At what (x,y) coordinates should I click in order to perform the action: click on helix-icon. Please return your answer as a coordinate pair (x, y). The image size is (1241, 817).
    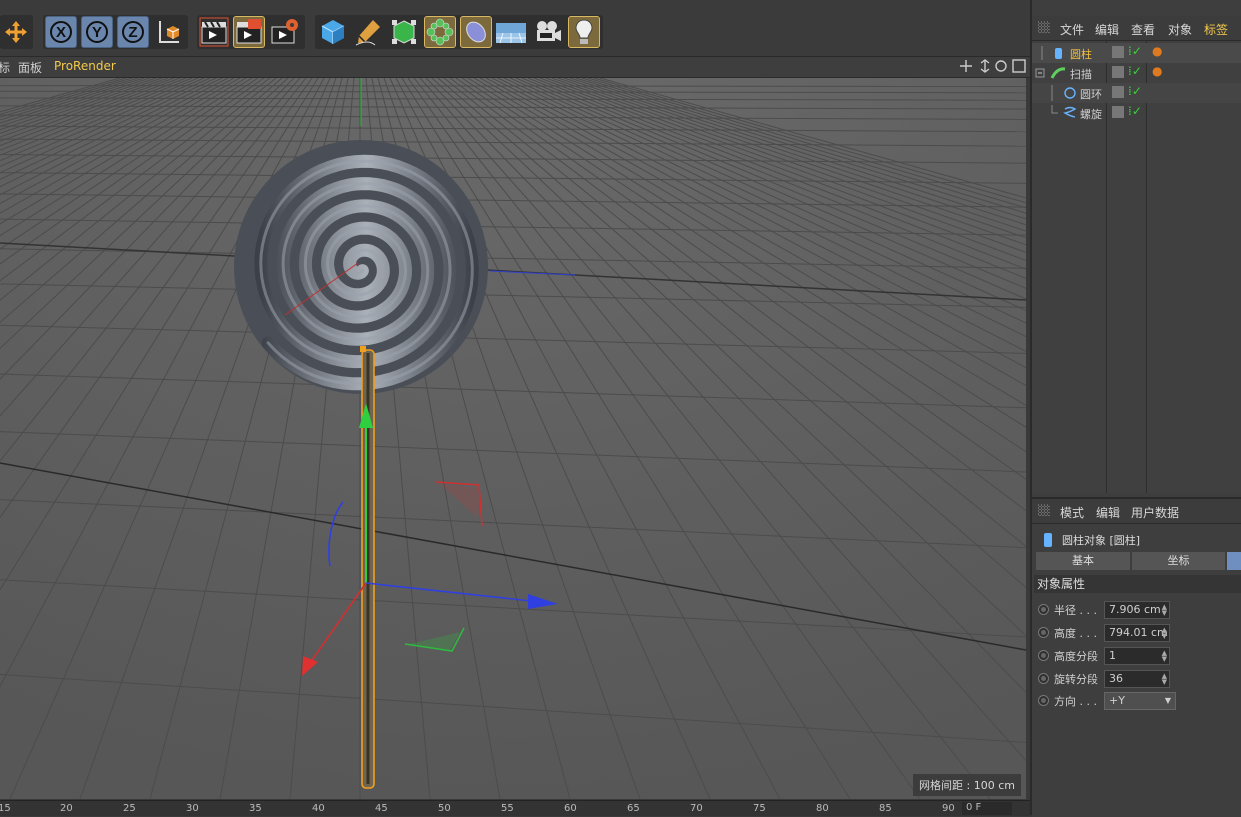
    Looking at the image, I should click on (1070, 112).